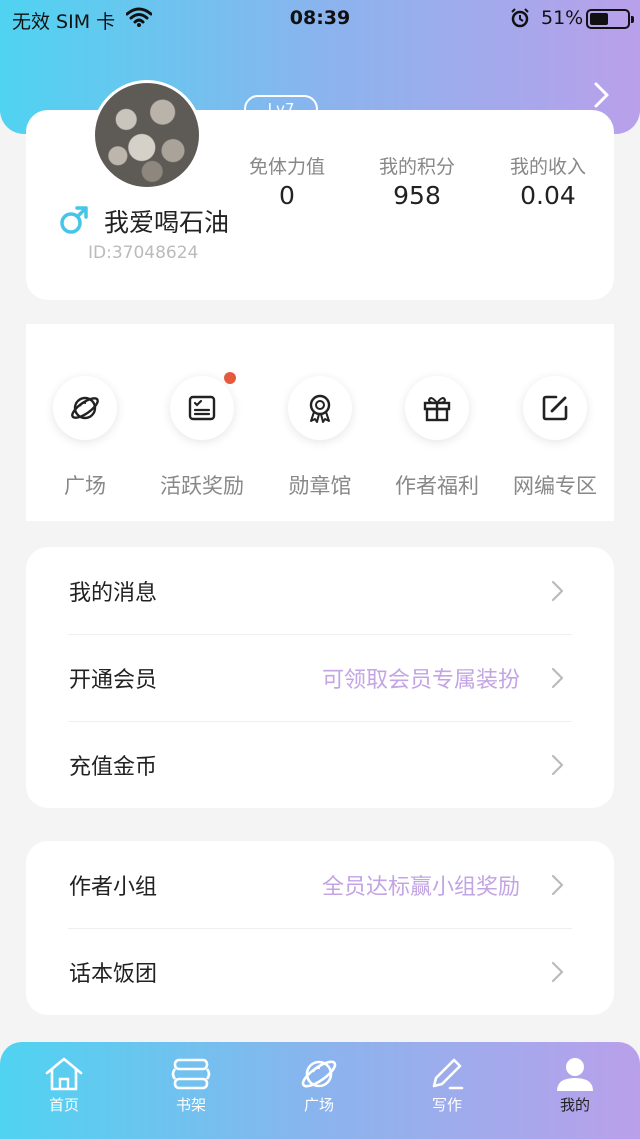 The image size is (640, 1139). I want to click on medal-icon, so click(320, 408).